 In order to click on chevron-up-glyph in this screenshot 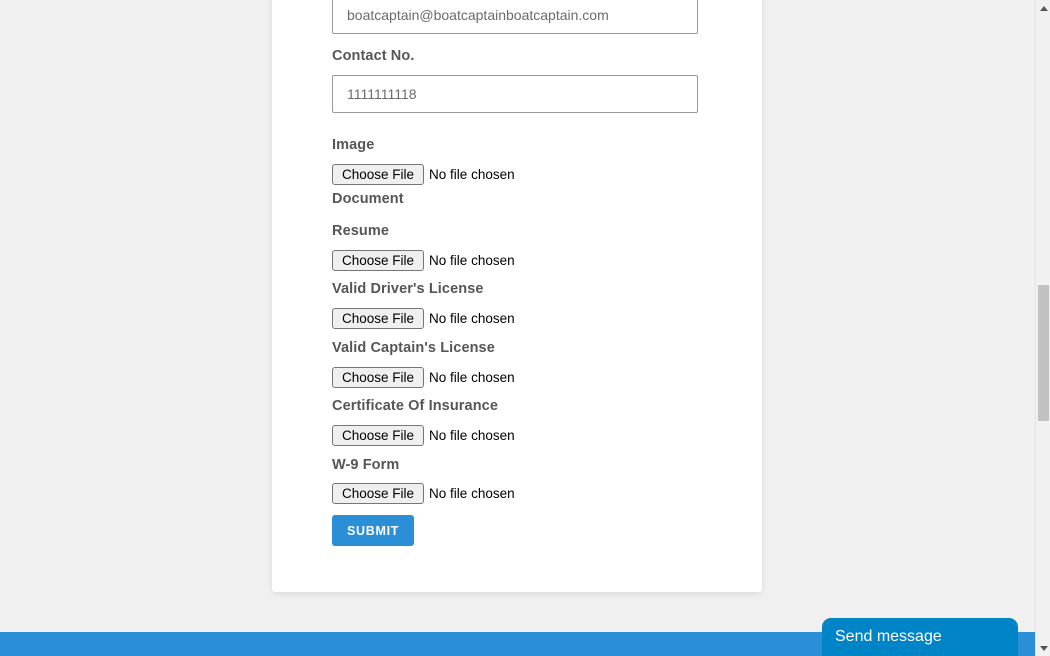, I will do `click(1043, 8)`.